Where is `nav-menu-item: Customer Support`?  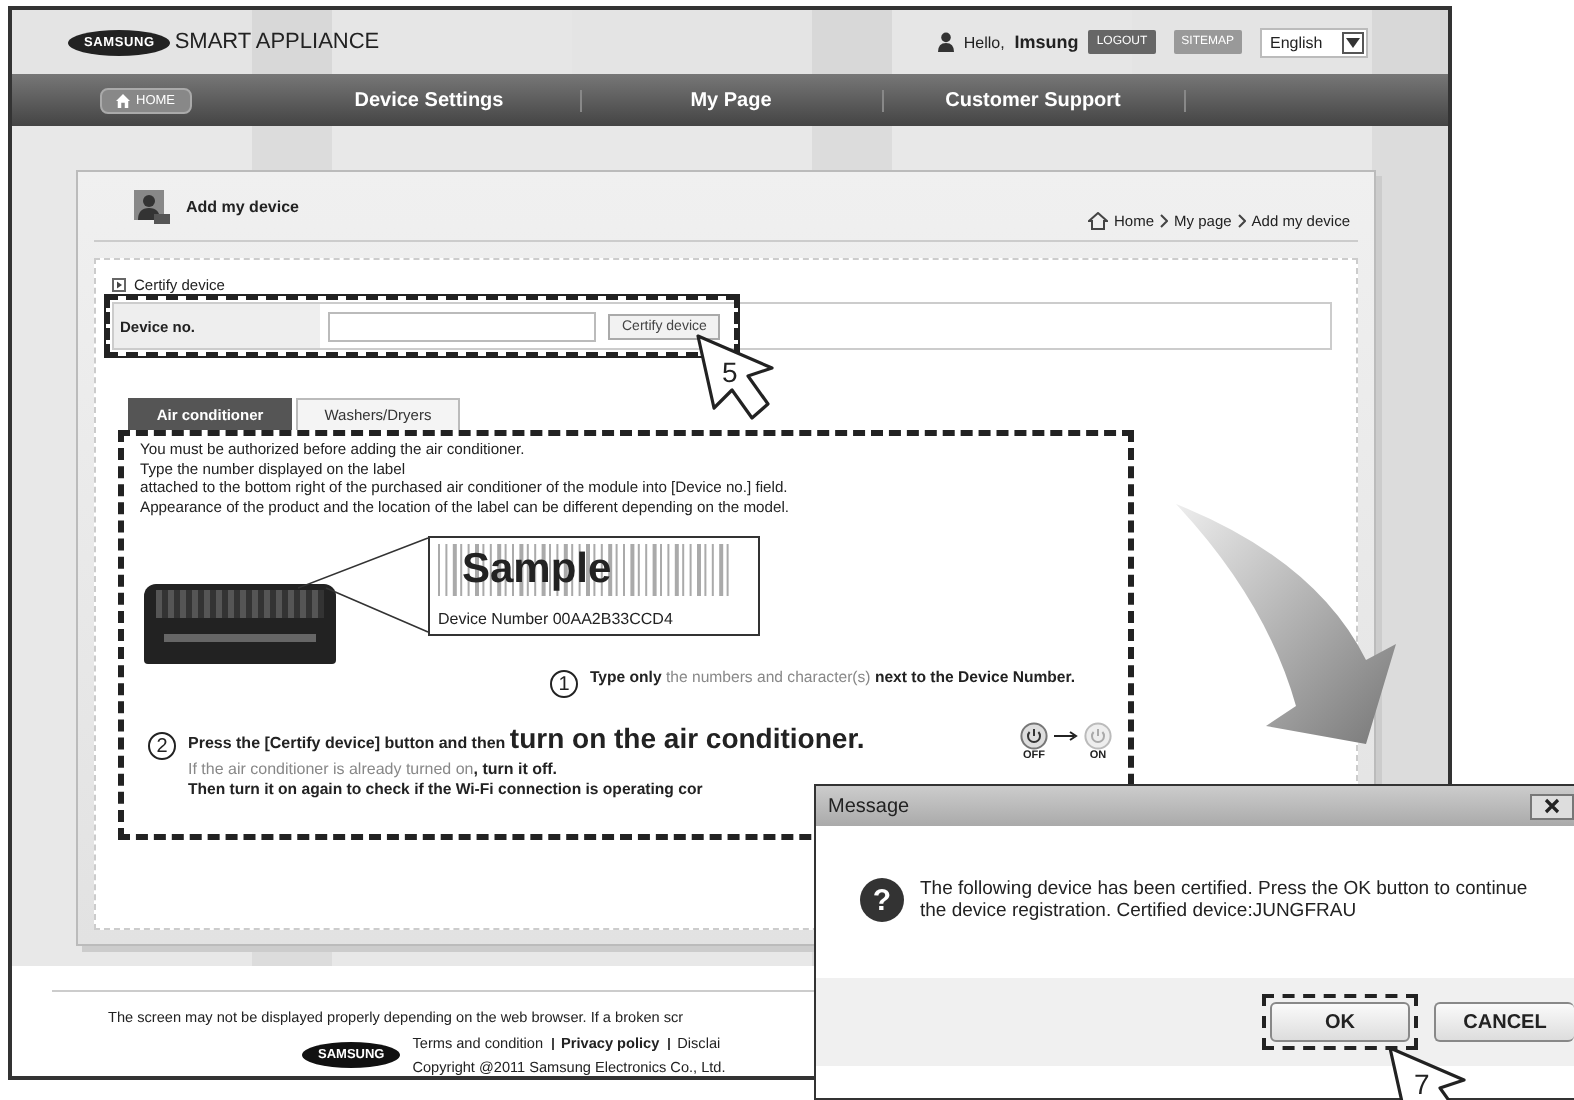 nav-menu-item: Customer Support is located at coordinates (1034, 100).